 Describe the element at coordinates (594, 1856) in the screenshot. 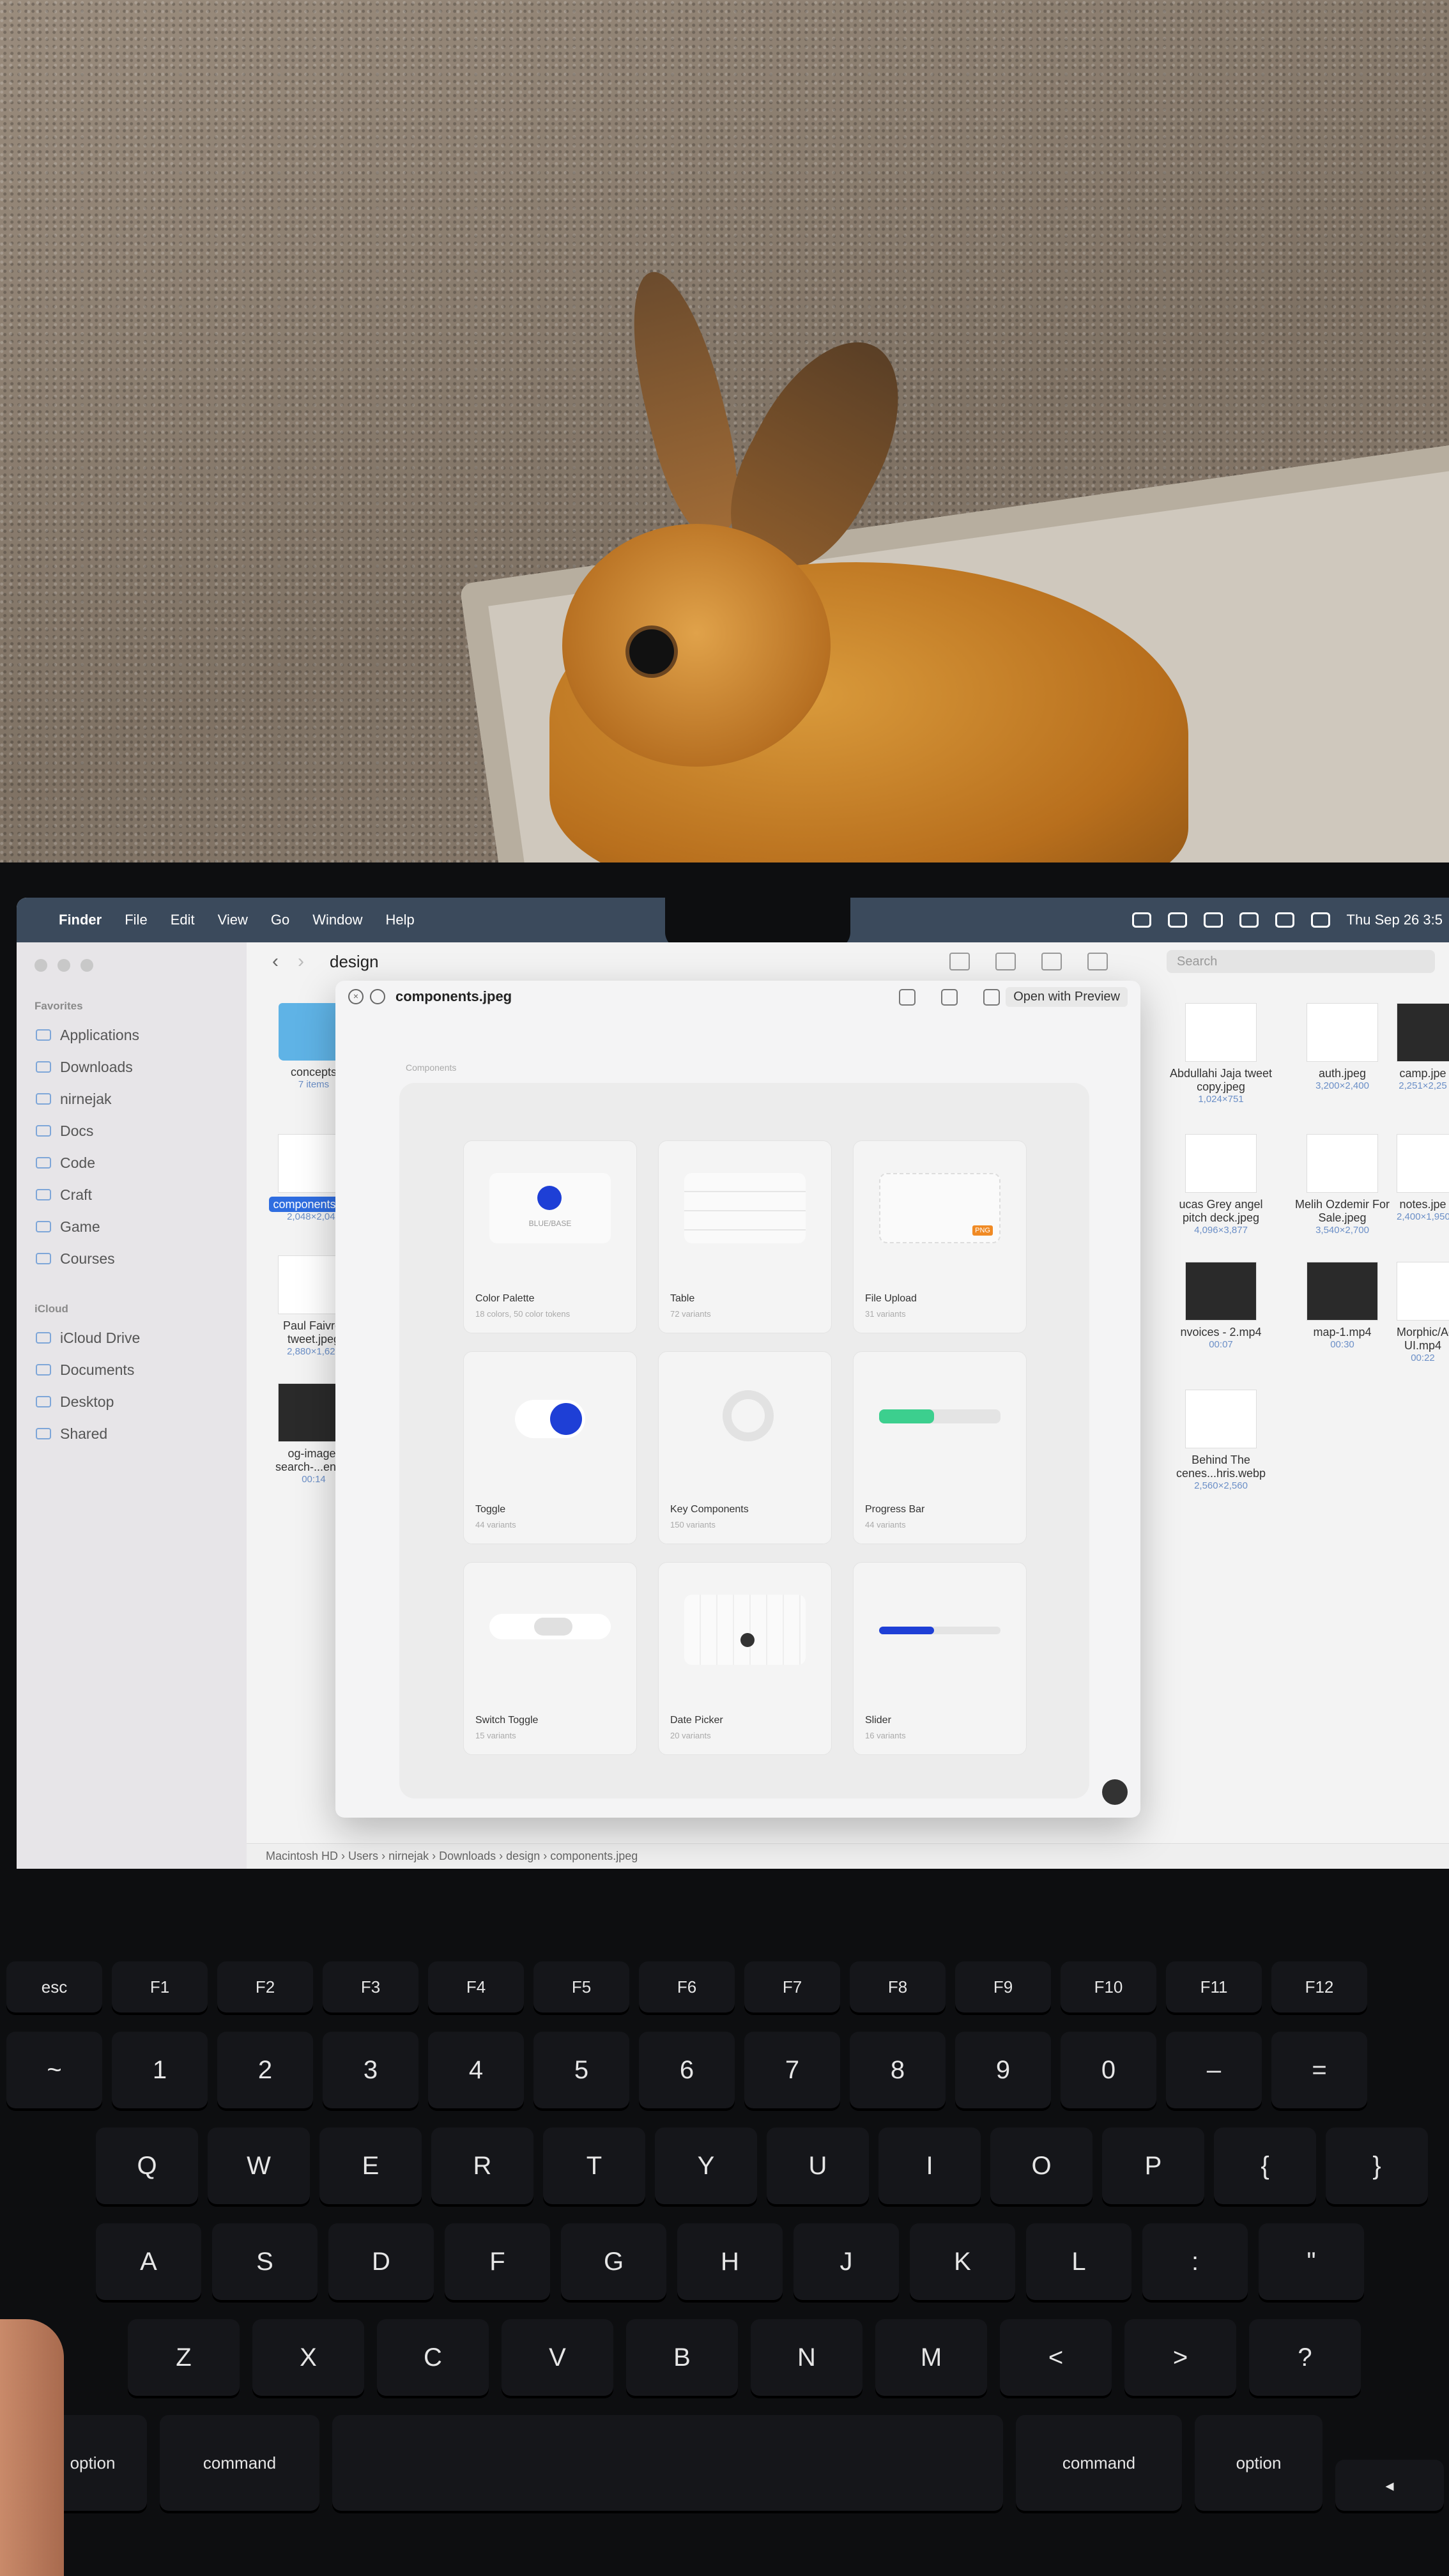

I see `path-item: components.jpeg` at that location.